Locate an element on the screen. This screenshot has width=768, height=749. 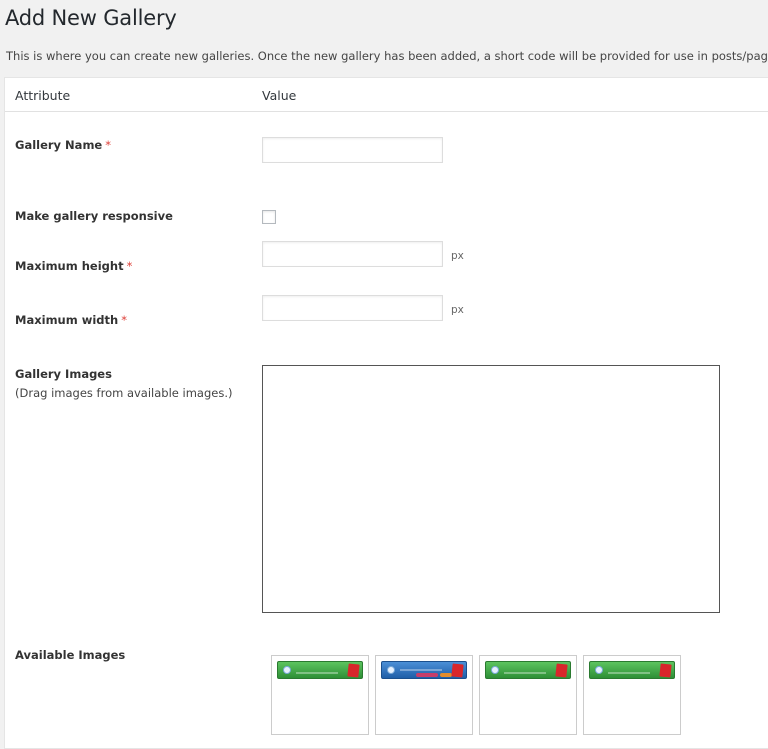
available-images-label: Available Images is located at coordinates (70, 655).